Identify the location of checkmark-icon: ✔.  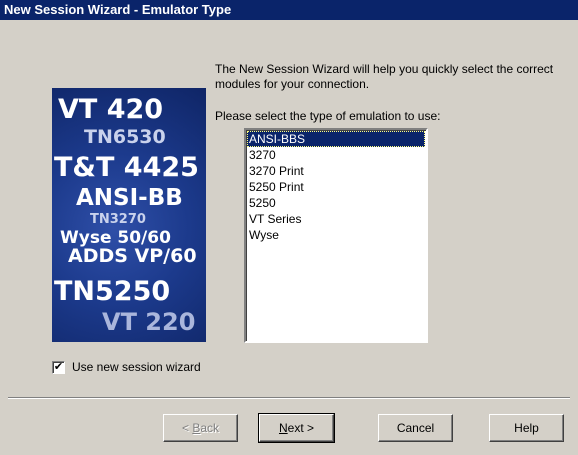
(58, 366).